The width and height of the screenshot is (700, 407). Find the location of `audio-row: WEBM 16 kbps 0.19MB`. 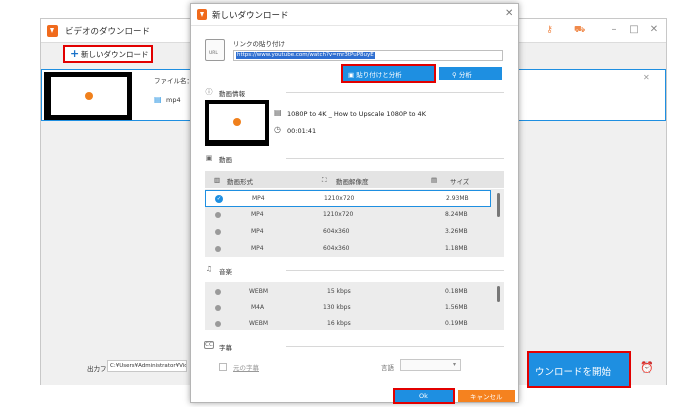

audio-row: WEBM 16 kbps 0.19MB is located at coordinates (348, 323).